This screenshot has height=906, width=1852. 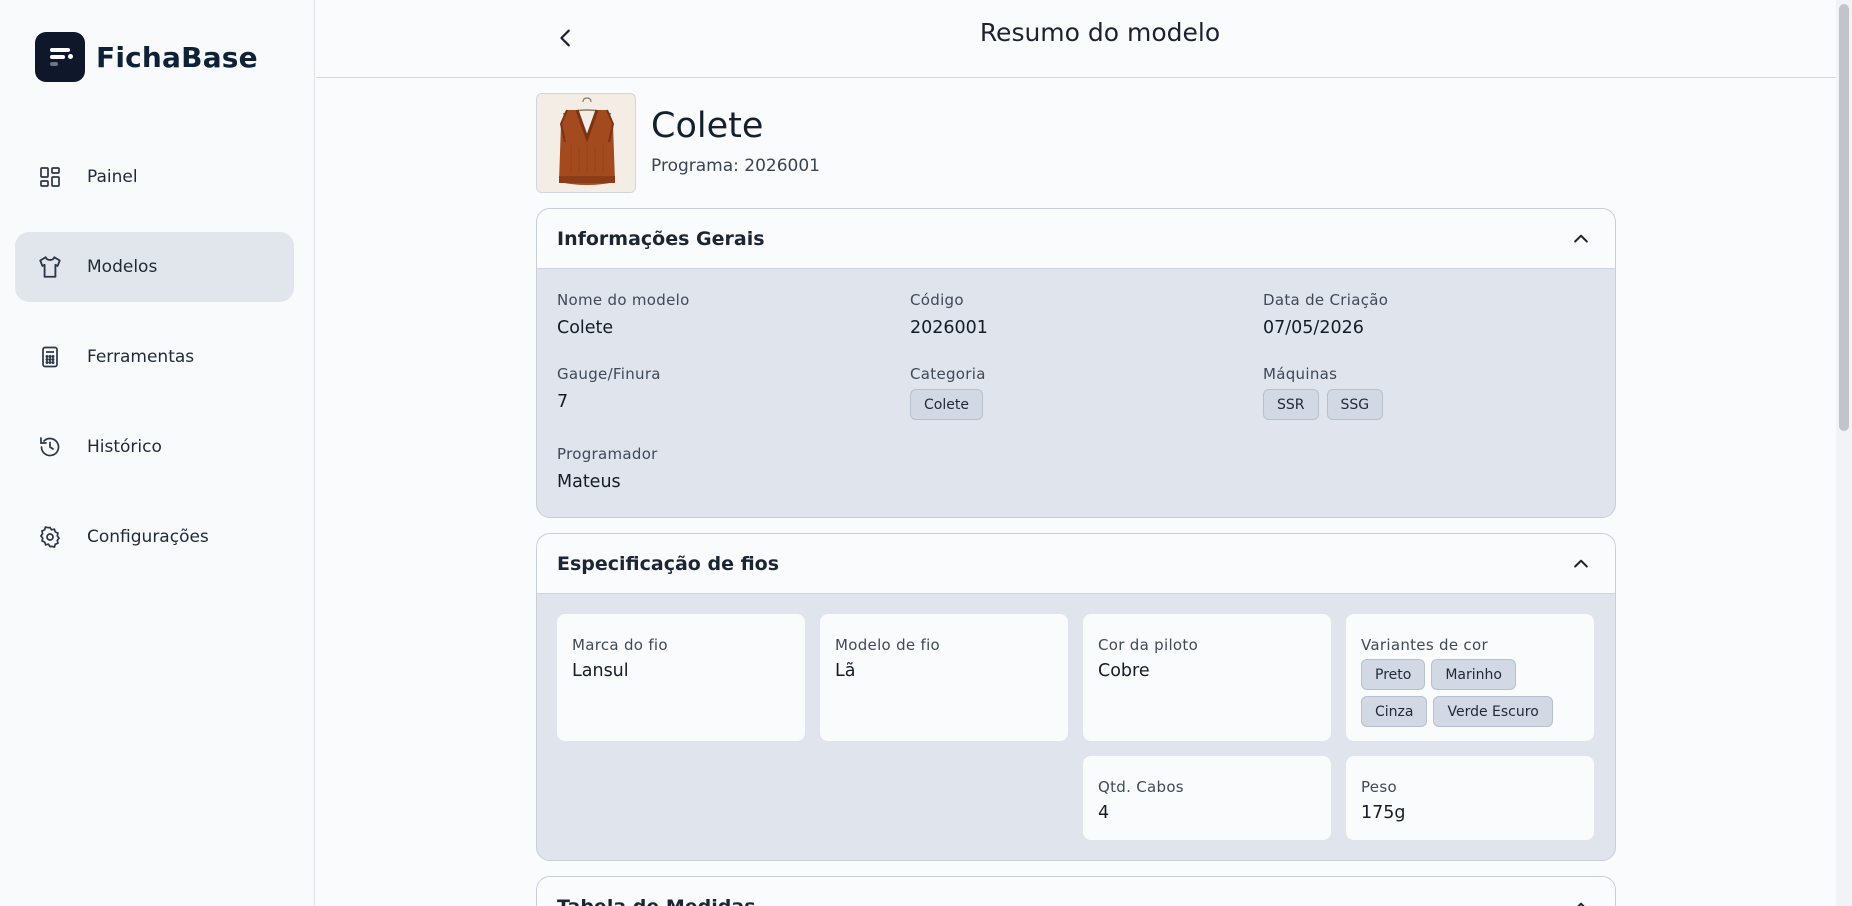 What do you see at coordinates (1473, 674) in the screenshot?
I see `color-variant-chip: Marinho` at bounding box center [1473, 674].